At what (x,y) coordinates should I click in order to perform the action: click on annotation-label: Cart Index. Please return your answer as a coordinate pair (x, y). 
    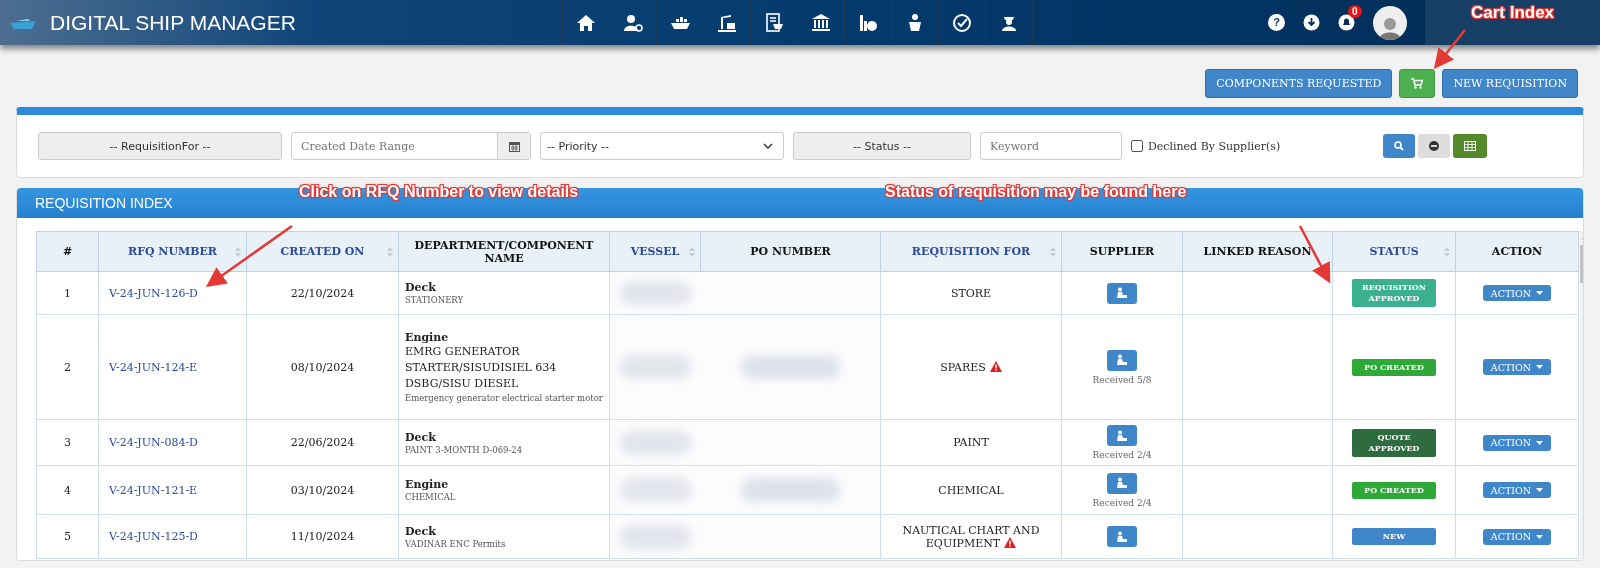
    Looking at the image, I should click on (1512, 12).